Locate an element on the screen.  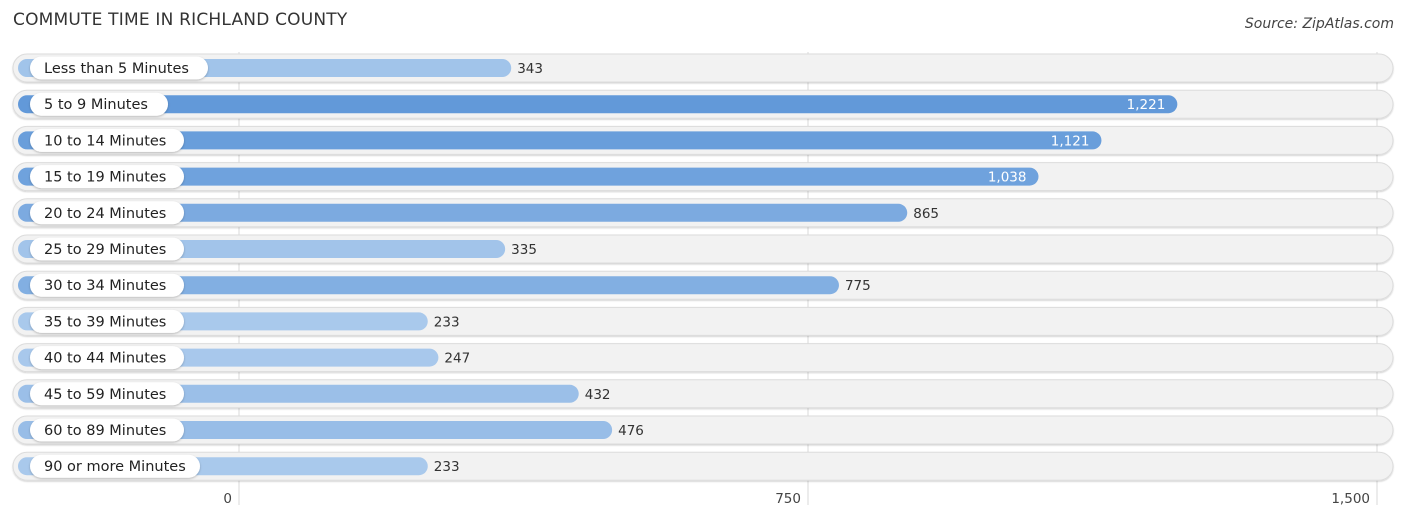
category-label: Less than 5 Minutes is located at coordinates (116, 69).